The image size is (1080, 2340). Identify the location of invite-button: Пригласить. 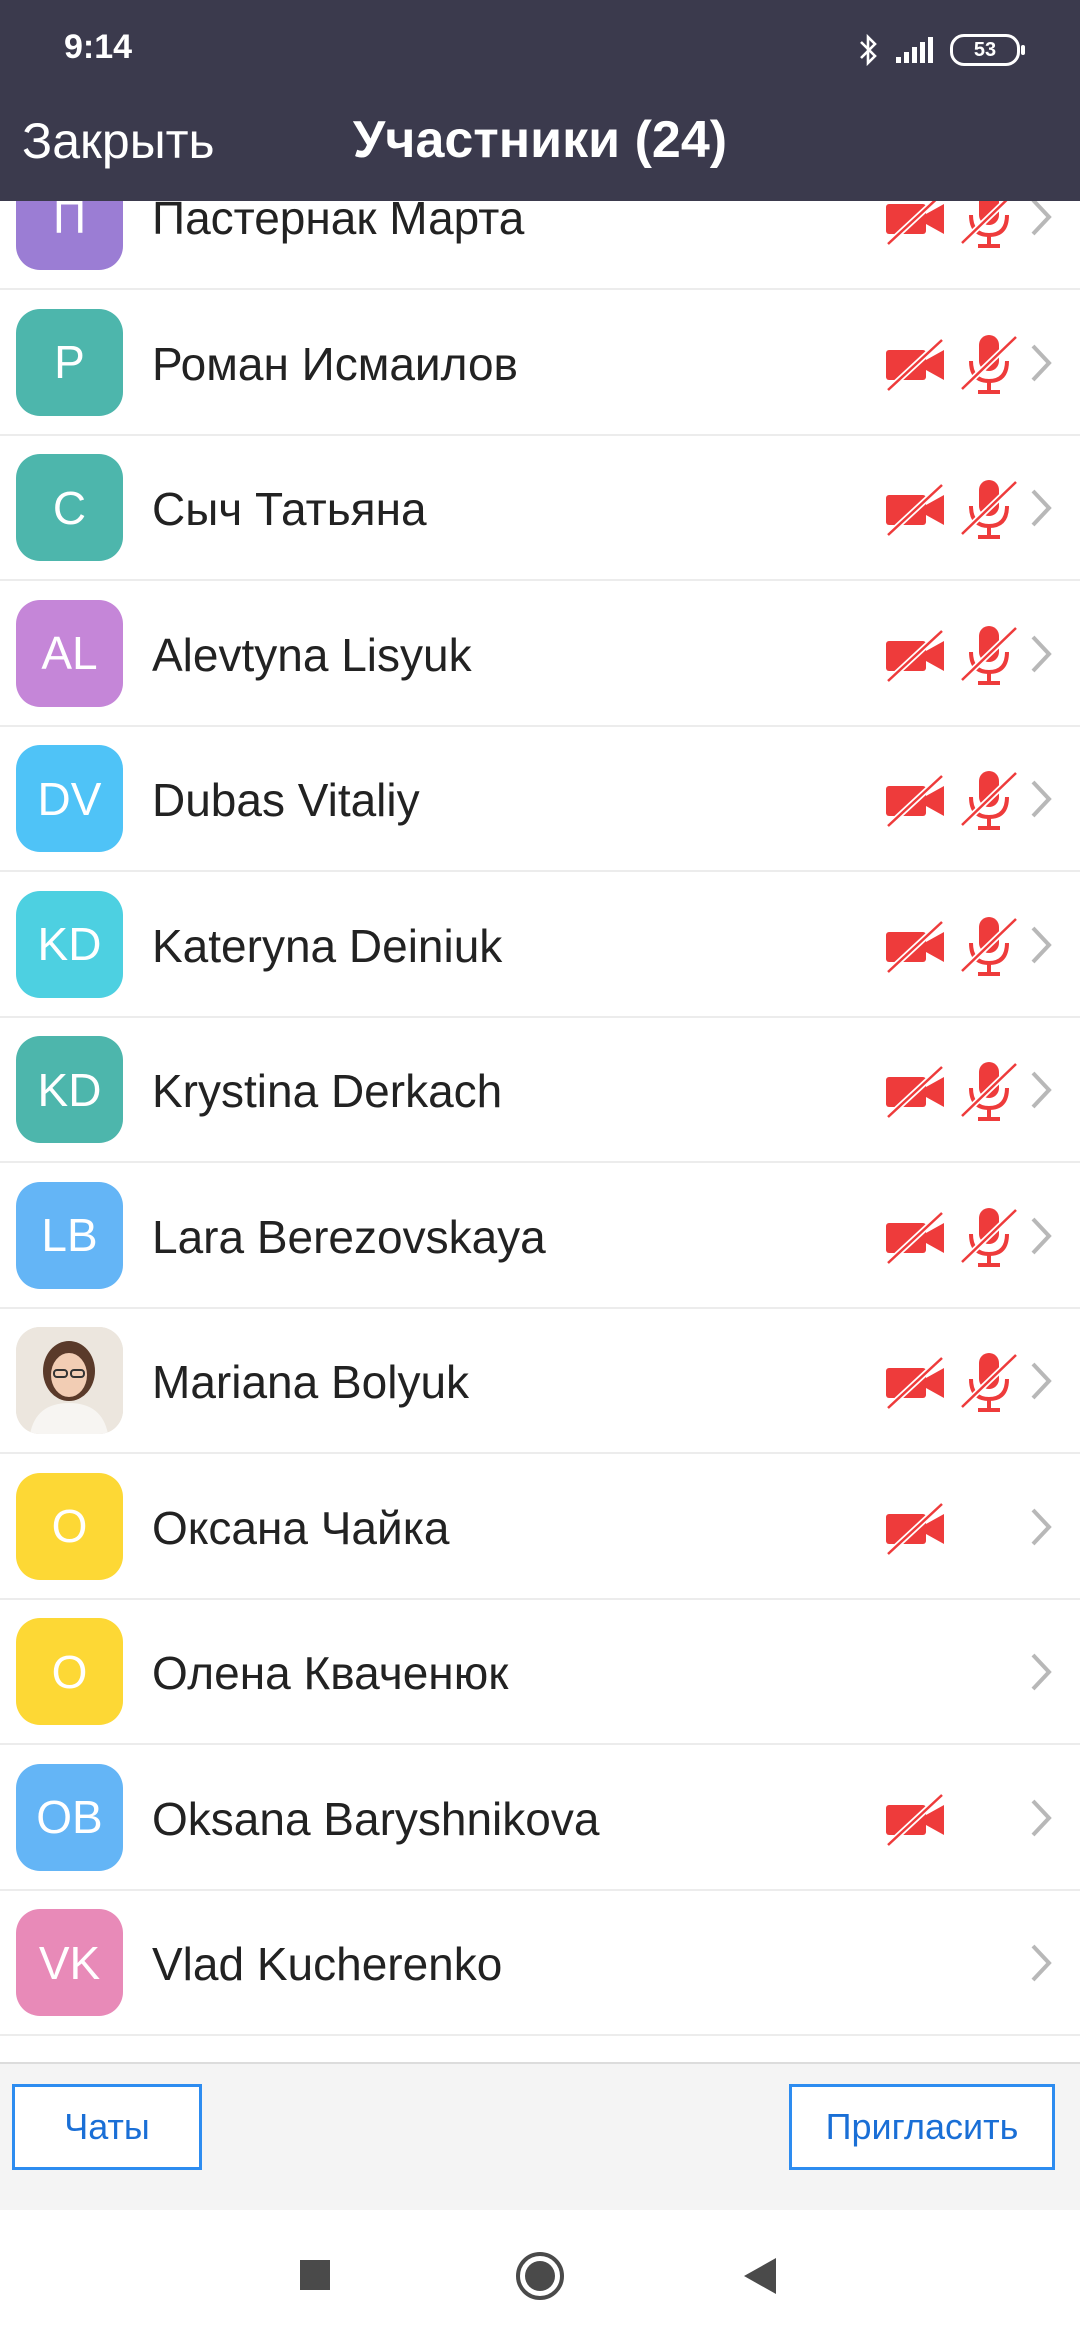
(922, 2127).